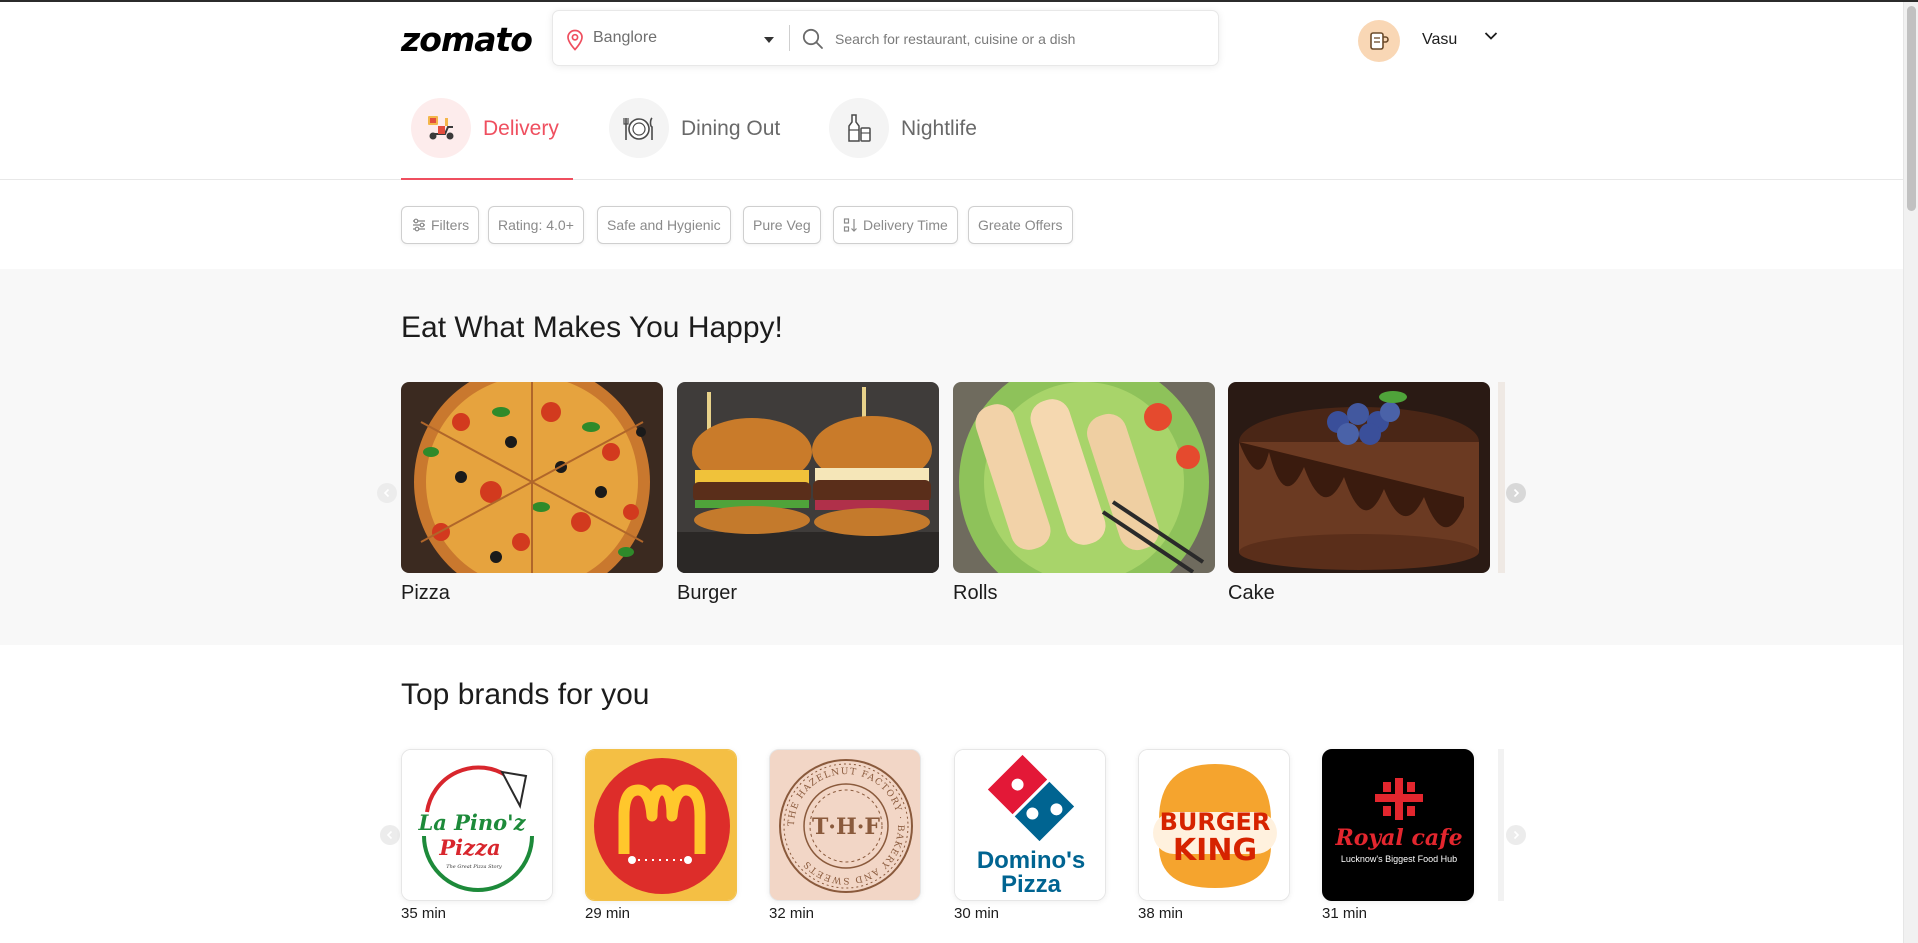 The image size is (1918, 943). I want to click on burger-king-logo-graphic: BURGER KING, so click(1214, 825).